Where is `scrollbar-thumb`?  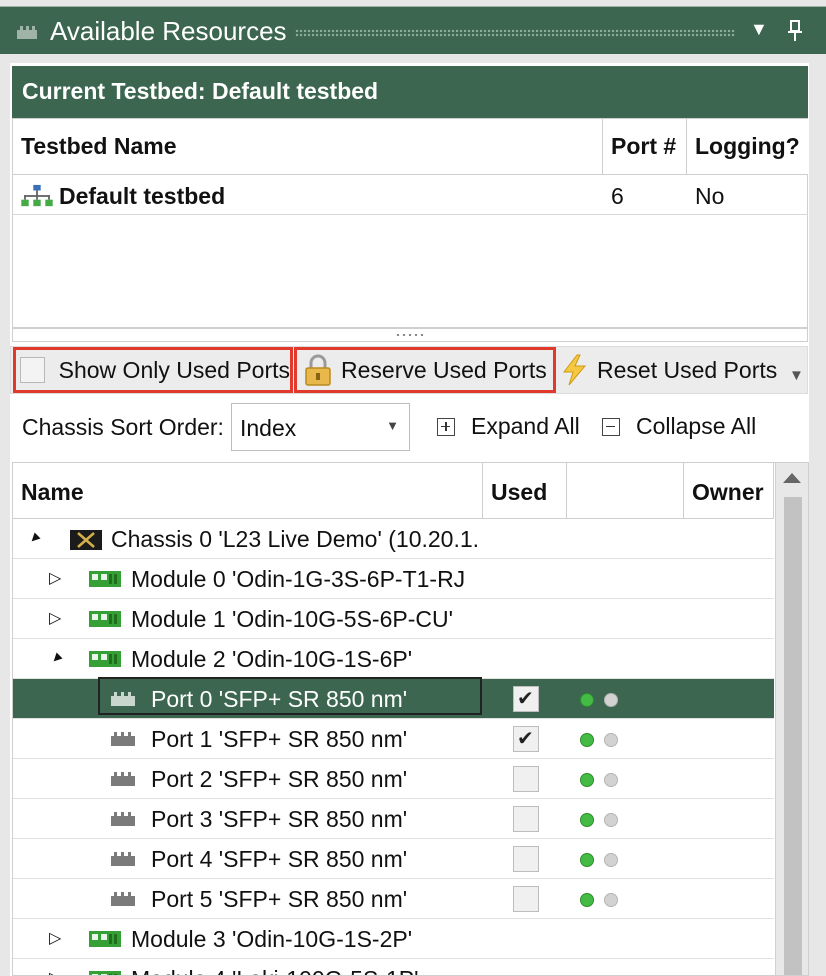
scrollbar-thumb is located at coordinates (793, 736).